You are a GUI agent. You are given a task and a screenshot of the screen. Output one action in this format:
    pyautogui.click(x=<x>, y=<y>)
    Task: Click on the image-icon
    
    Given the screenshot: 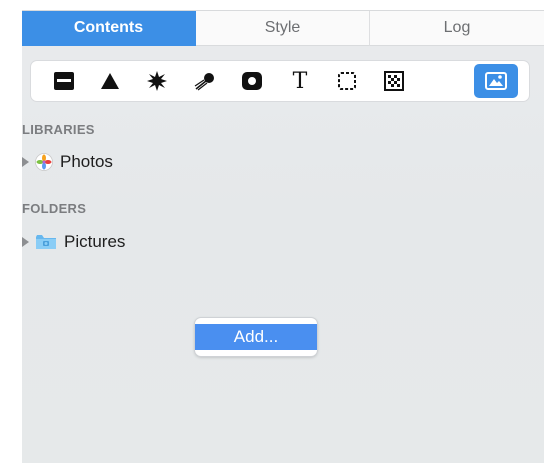 What is the action you would take?
    pyautogui.click(x=496, y=81)
    